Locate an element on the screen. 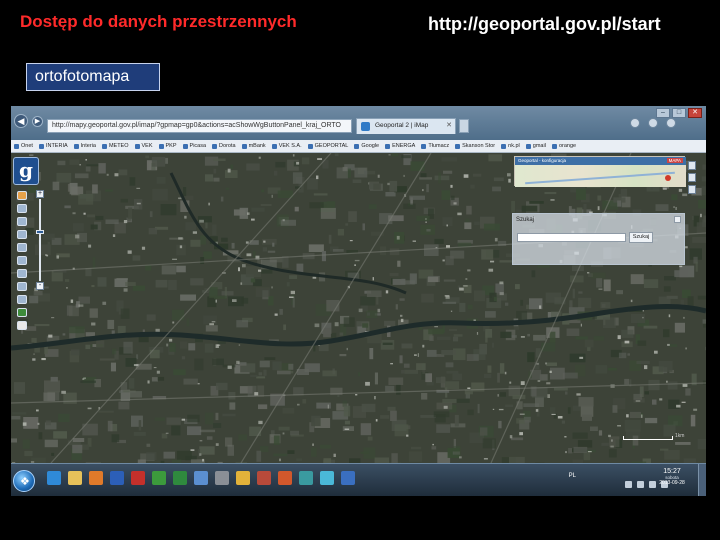 The width and height of the screenshot is (720, 540). bookmark-item: VEK is located at coordinates (143, 146).